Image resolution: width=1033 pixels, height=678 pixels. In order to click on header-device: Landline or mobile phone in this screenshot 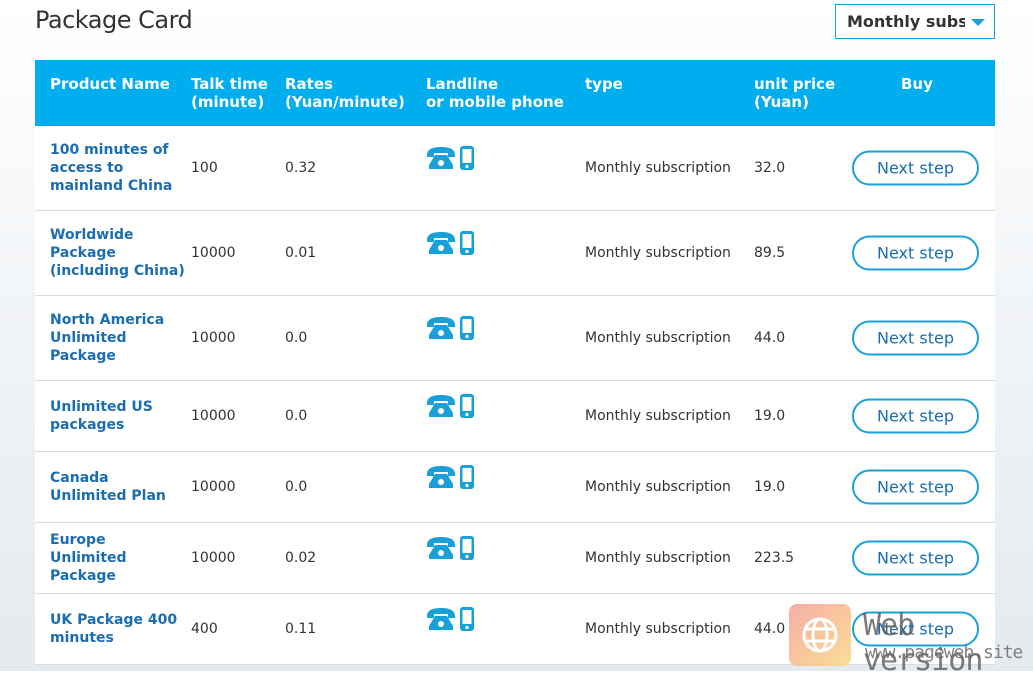, I will do `click(495, 93)`.